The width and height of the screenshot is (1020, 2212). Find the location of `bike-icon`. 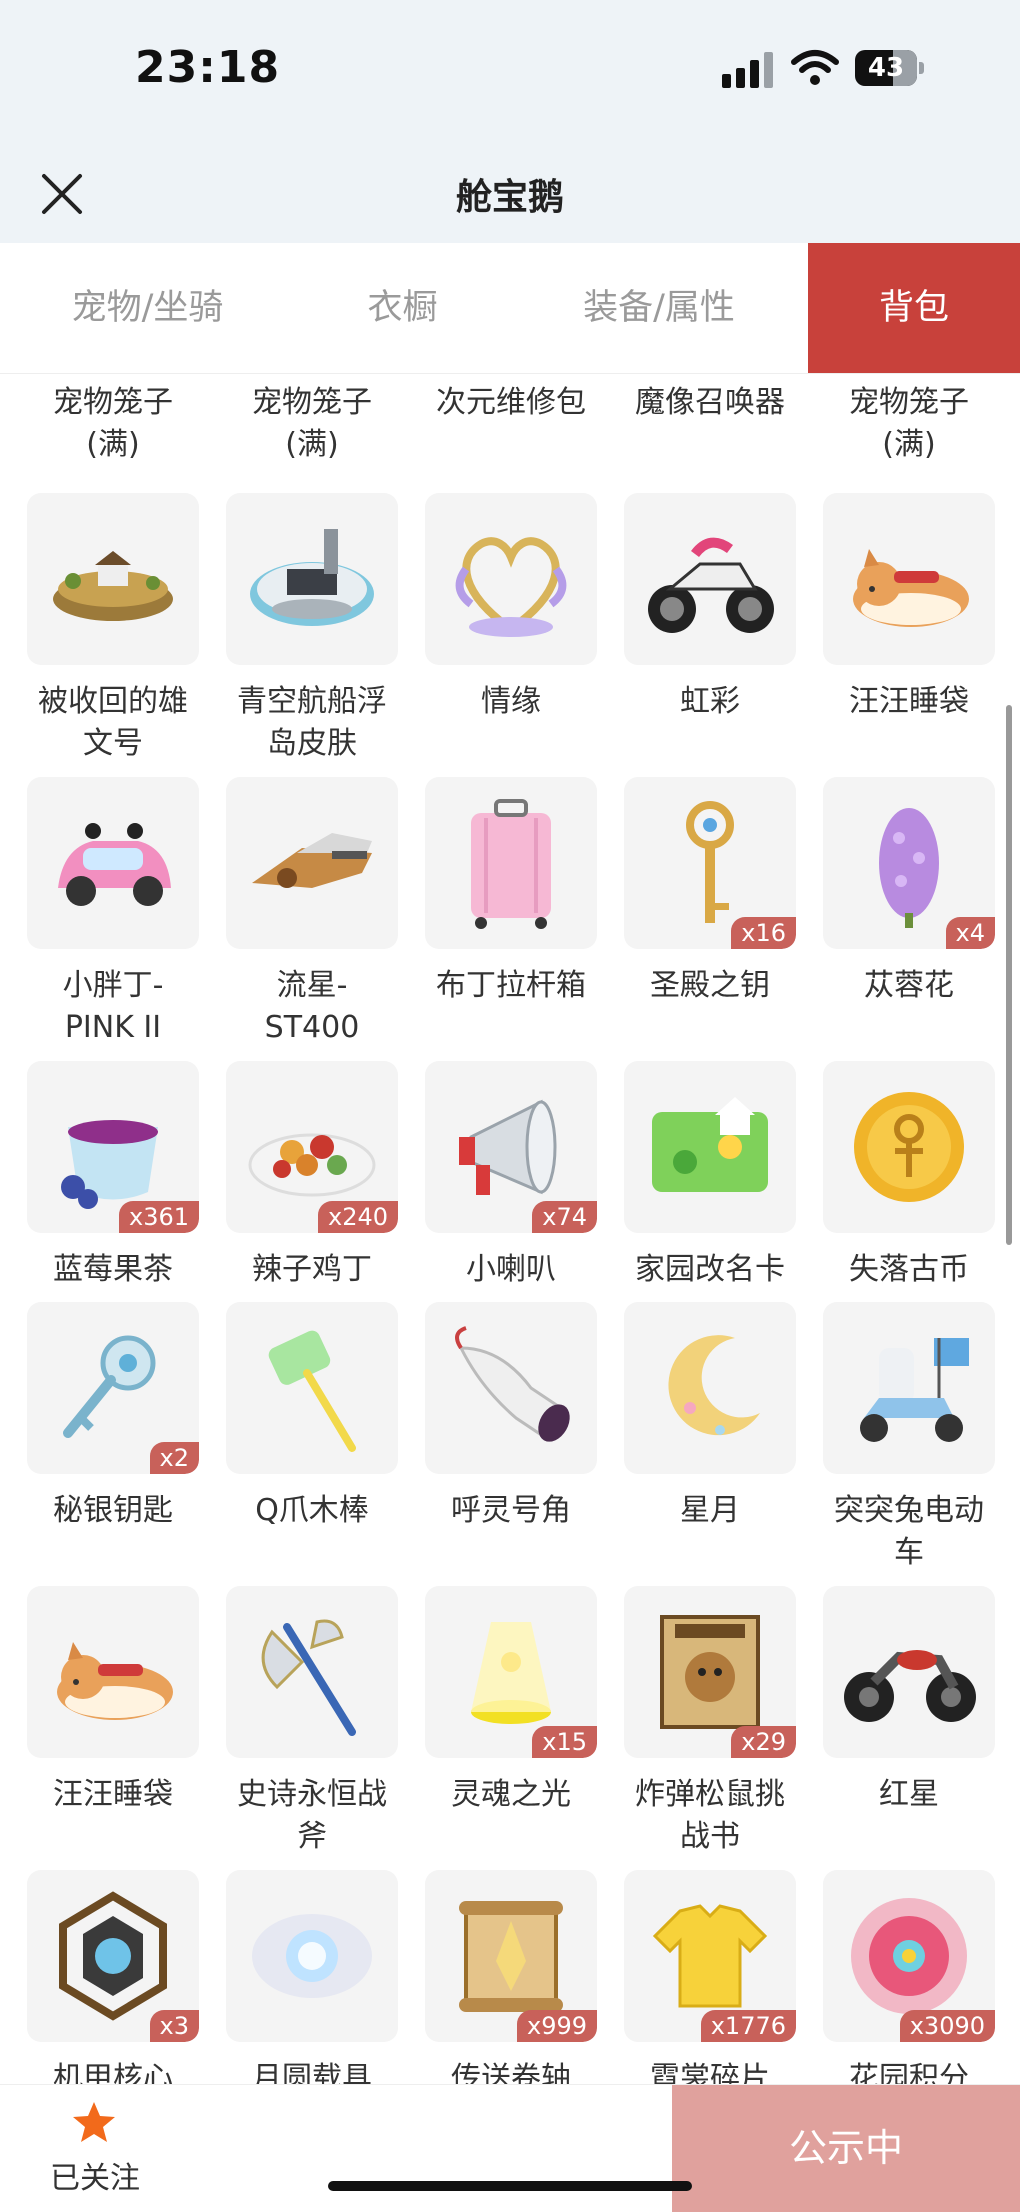

bike-icon is located at coordinates (910, 1686).